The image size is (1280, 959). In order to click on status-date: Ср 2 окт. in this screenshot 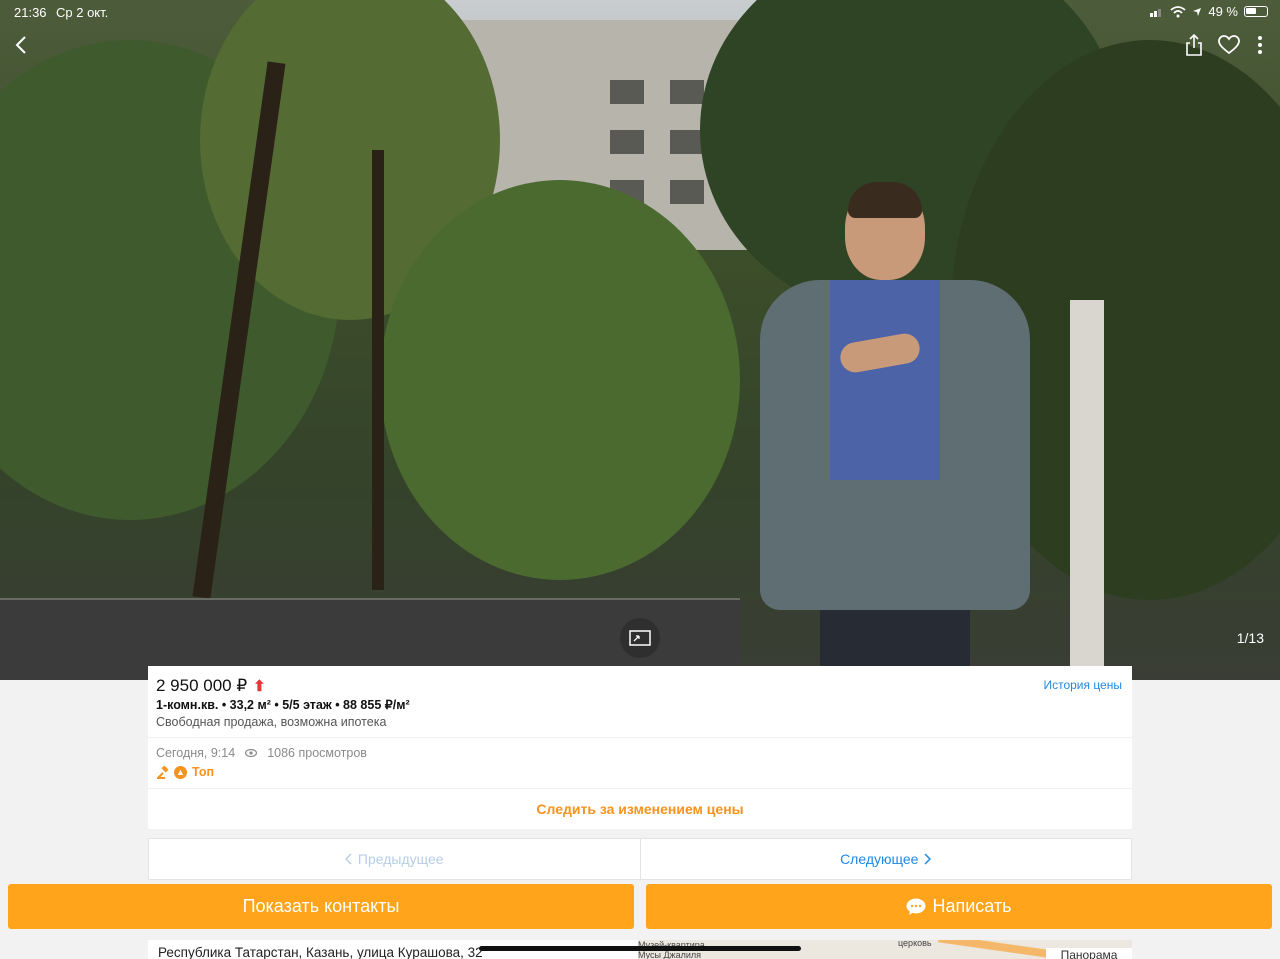, I will do `click(82, 12)`.